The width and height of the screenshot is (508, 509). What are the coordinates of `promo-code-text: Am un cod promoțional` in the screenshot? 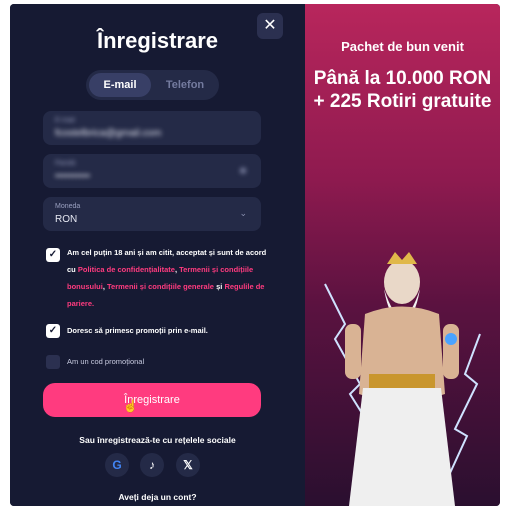 It's located at (106, 361).